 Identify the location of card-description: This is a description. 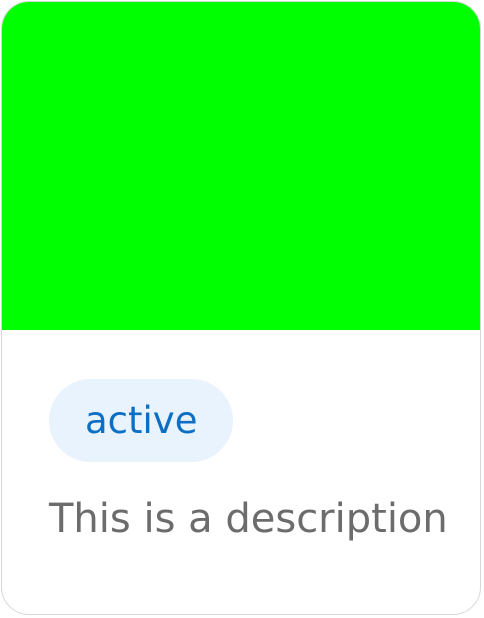
(248, 519).